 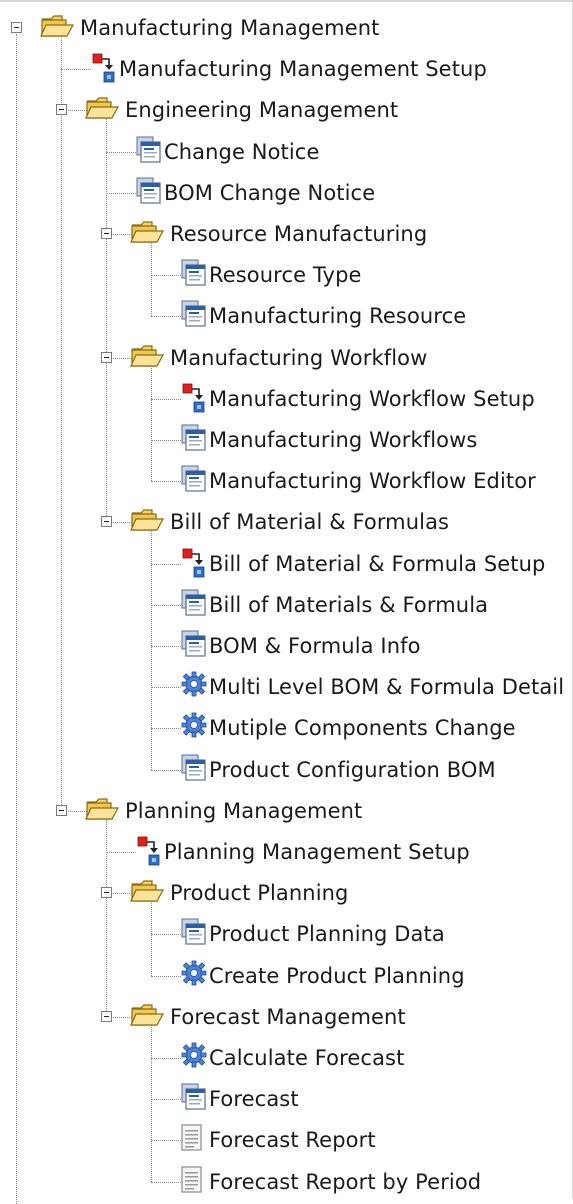 I want to click on tree-item-calculate-forecast: Calculate Forecast, so click(x=286, y=1058).